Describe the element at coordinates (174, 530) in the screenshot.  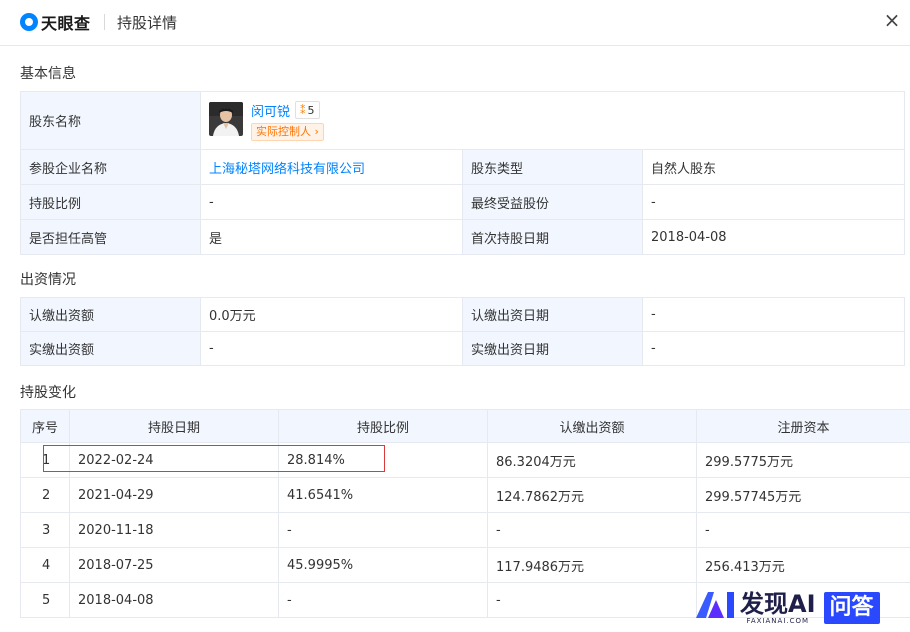
I see `row-date: 2020-11-18` at that location.